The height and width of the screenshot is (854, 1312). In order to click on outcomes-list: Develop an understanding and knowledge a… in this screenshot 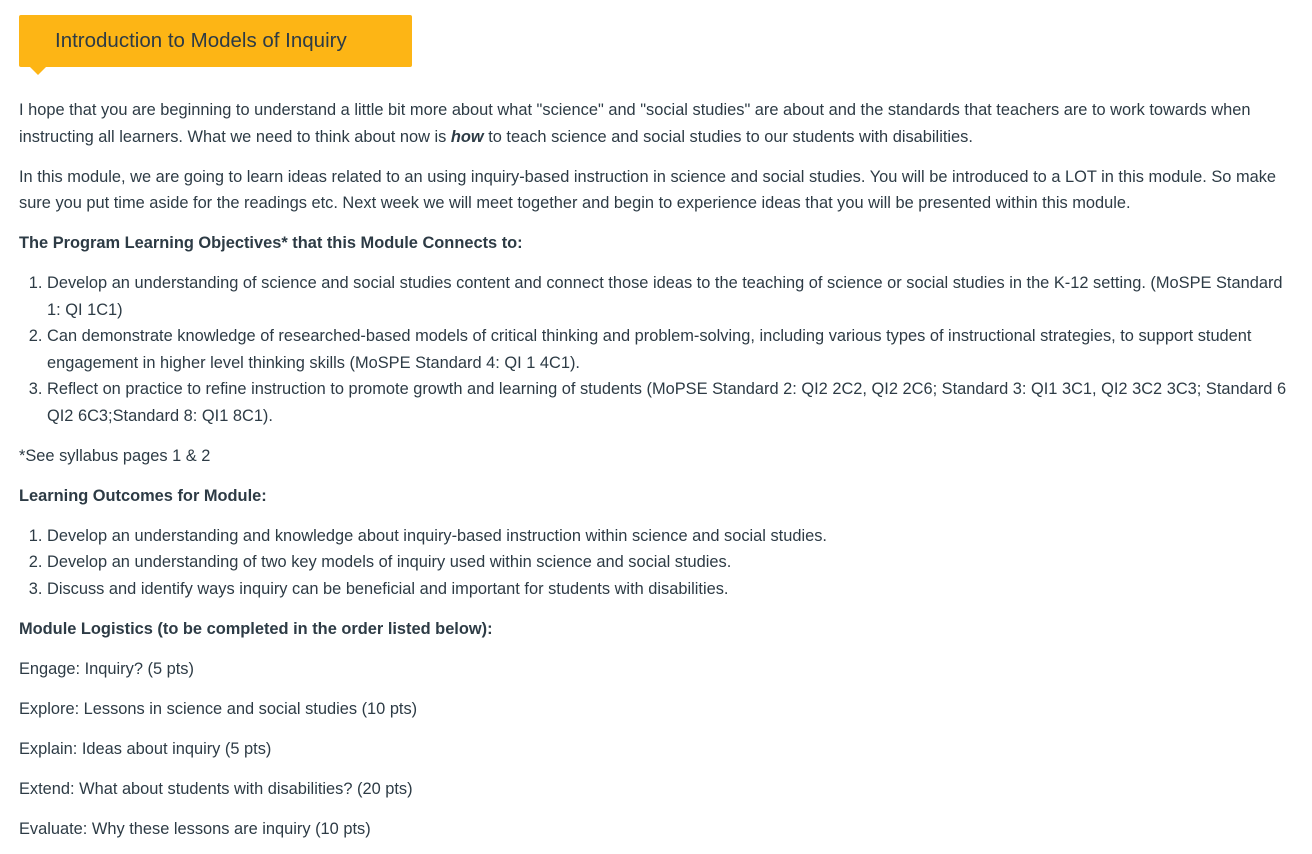, I will do `click(658, 563)`.